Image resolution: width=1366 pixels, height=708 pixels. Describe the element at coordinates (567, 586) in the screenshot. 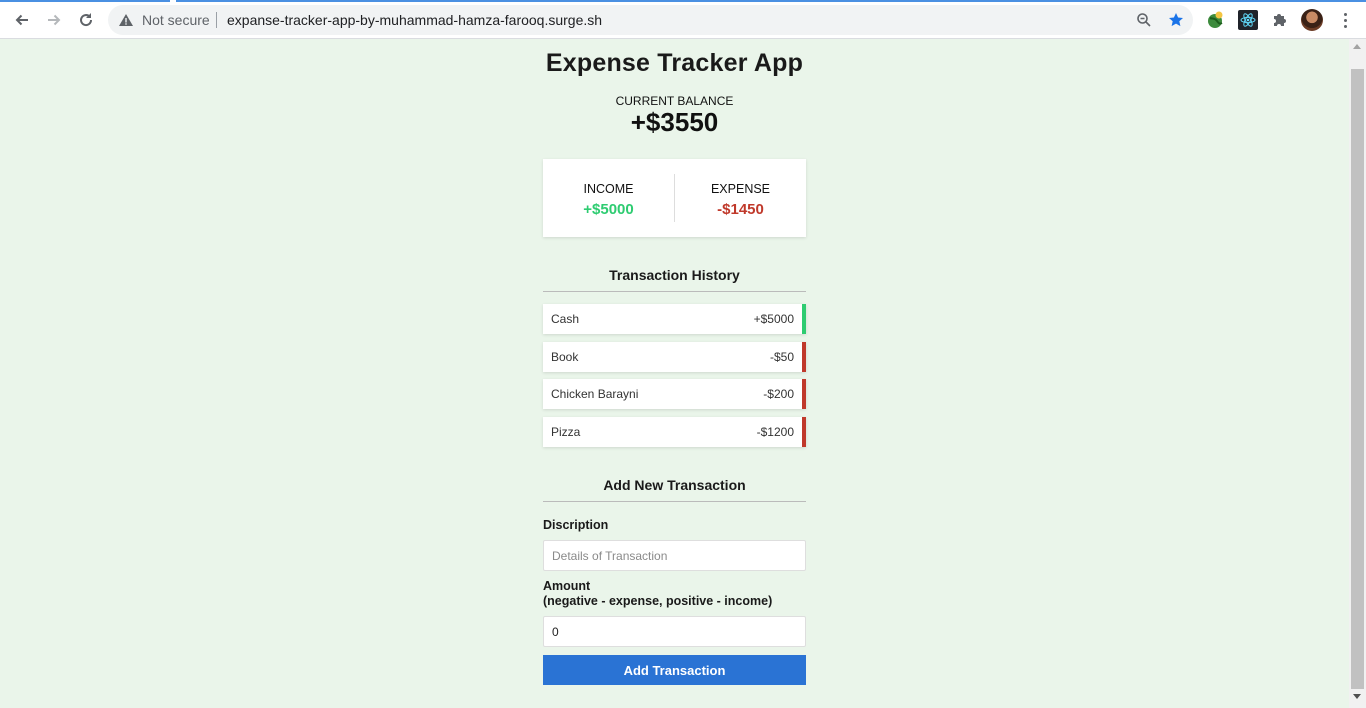

I see `amount-label: Amount` at that location.